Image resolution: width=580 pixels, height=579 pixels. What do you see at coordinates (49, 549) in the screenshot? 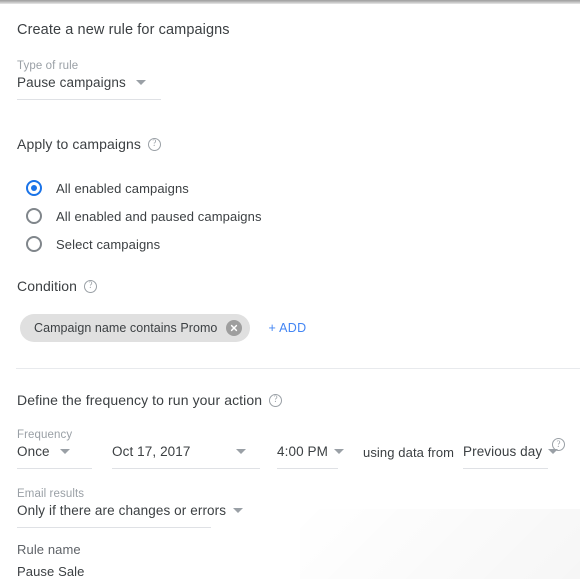
I see `rule-name-label: Rule name` at bounding box center [49, 549].